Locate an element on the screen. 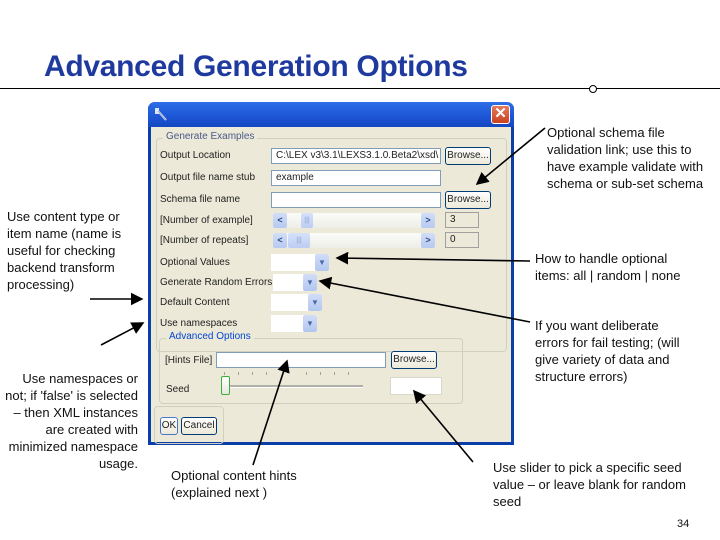  optional-values-dropdown: ▼ is located at coordinates (300, 262).